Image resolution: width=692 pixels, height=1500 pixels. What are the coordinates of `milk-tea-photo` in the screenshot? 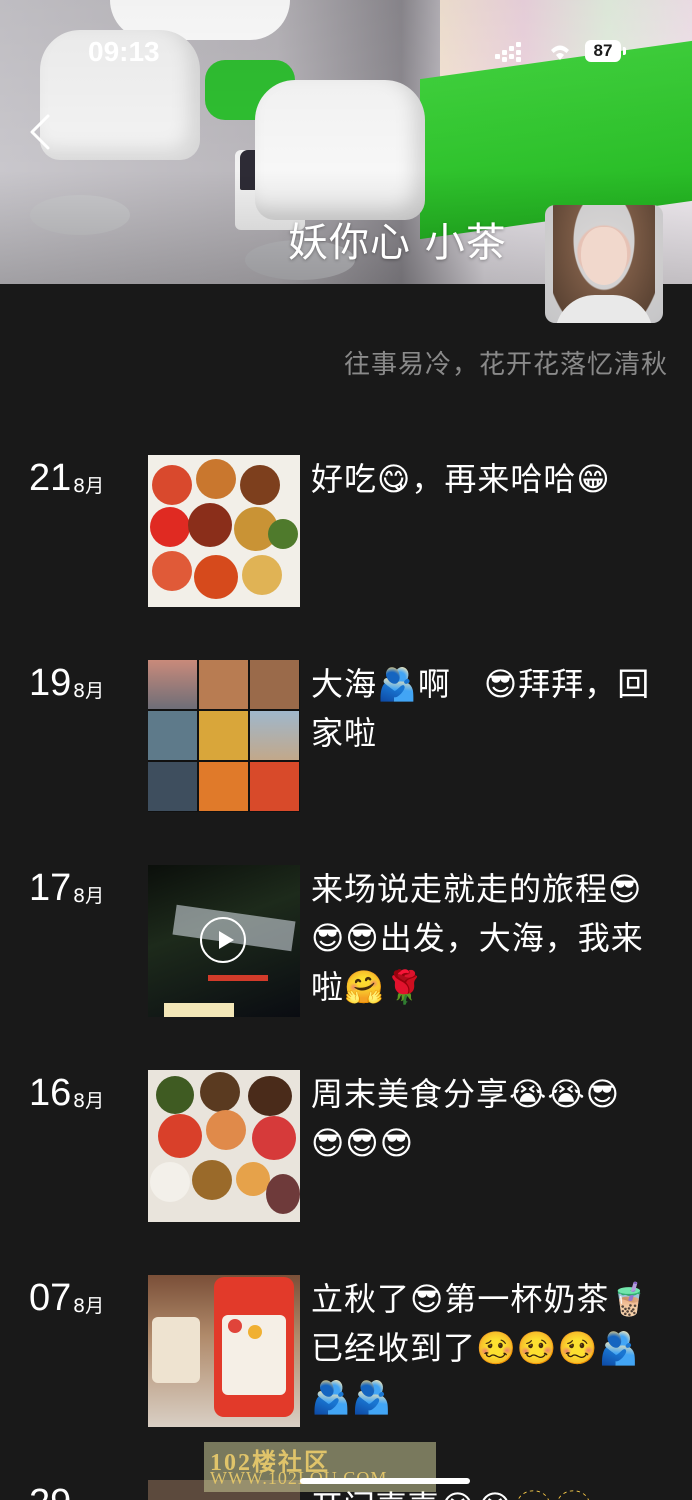 It's located at (224, 1351).